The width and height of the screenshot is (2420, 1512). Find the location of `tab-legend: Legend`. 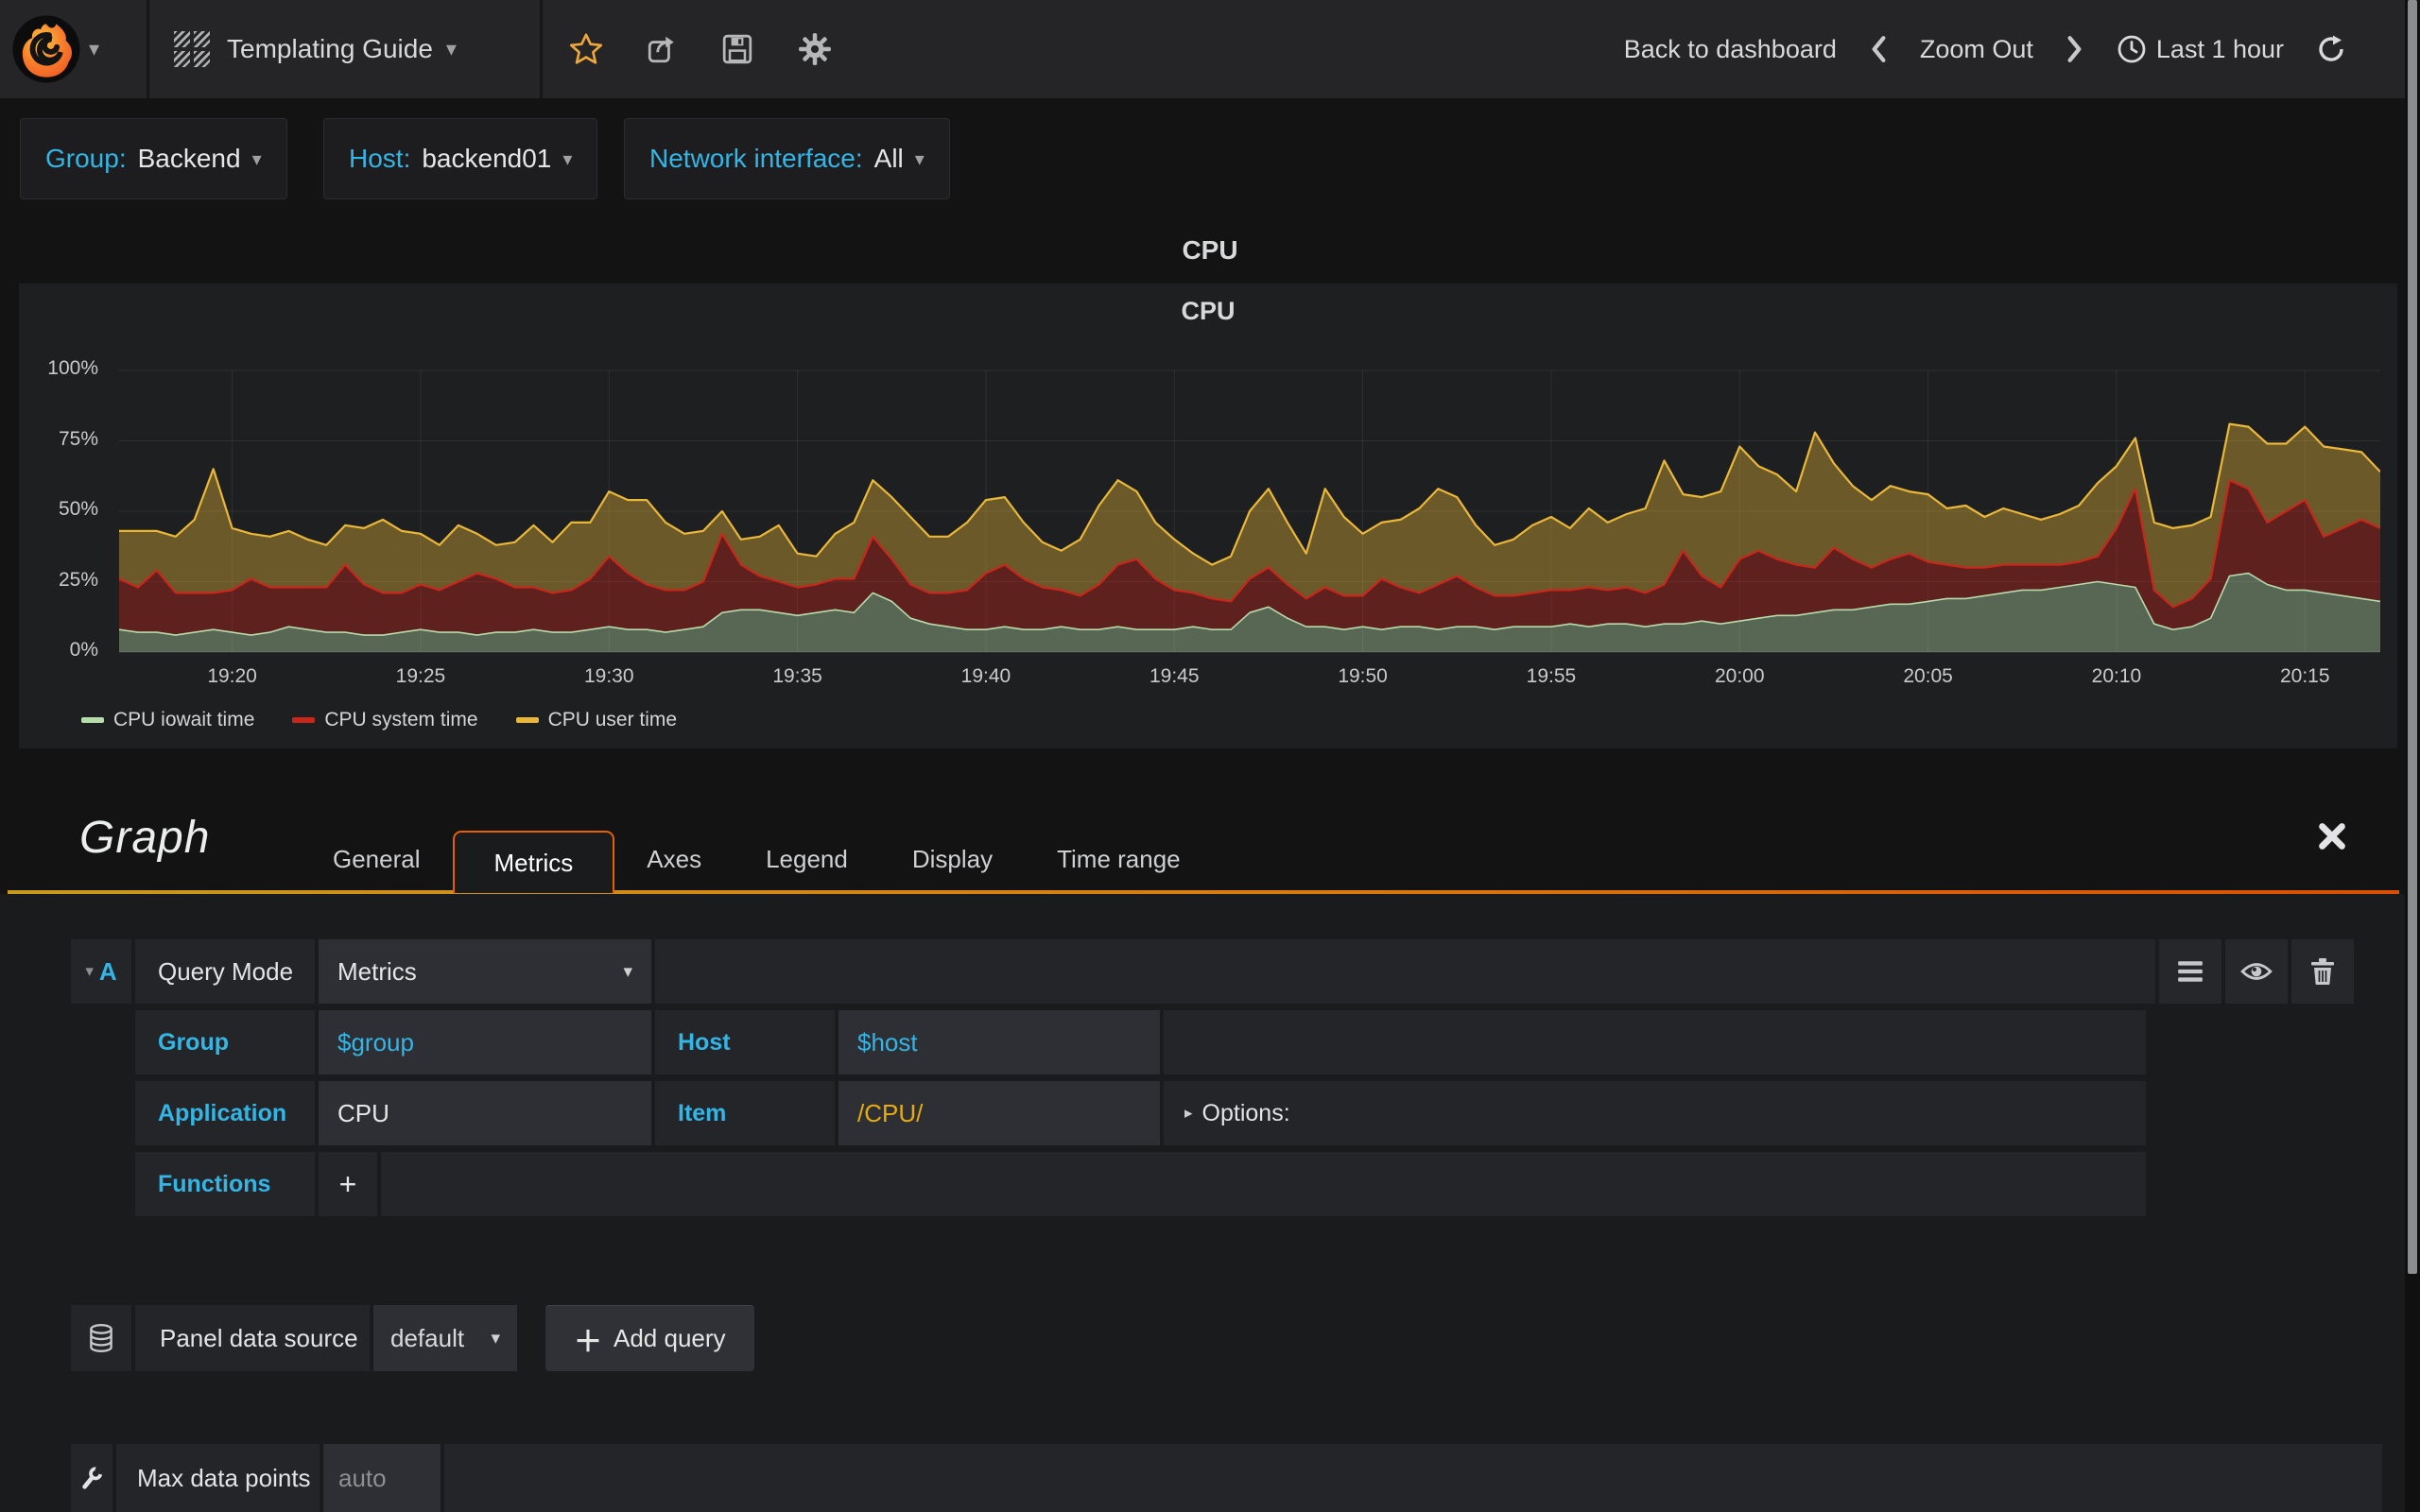

tab-legend: Legend is located at coordinates (807, 859).